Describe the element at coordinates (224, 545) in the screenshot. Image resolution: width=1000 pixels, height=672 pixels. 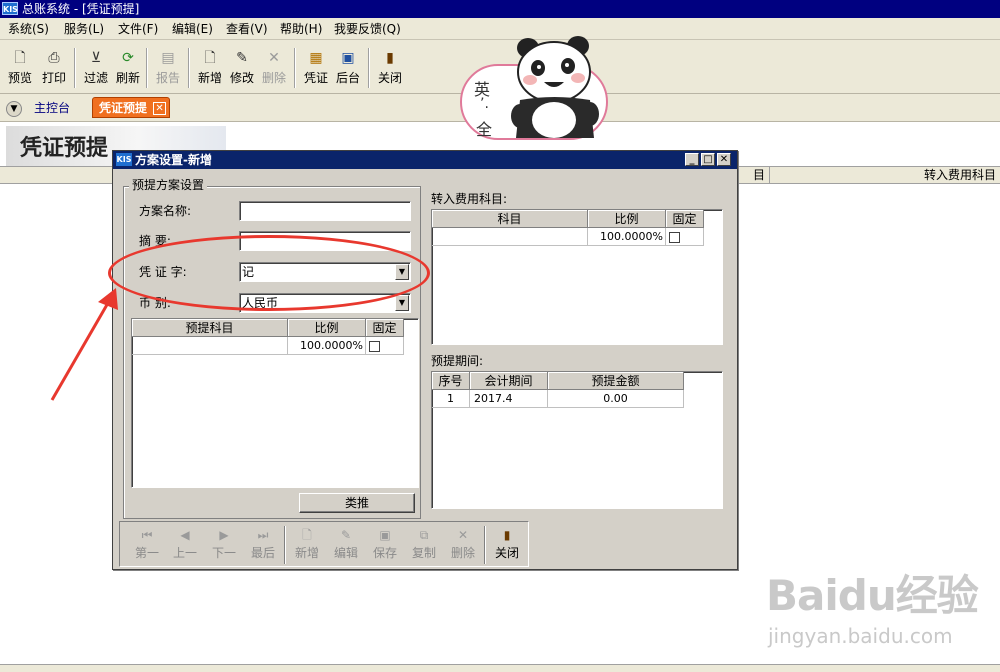
I see `next-record-button: ▶ 下一` at that location.